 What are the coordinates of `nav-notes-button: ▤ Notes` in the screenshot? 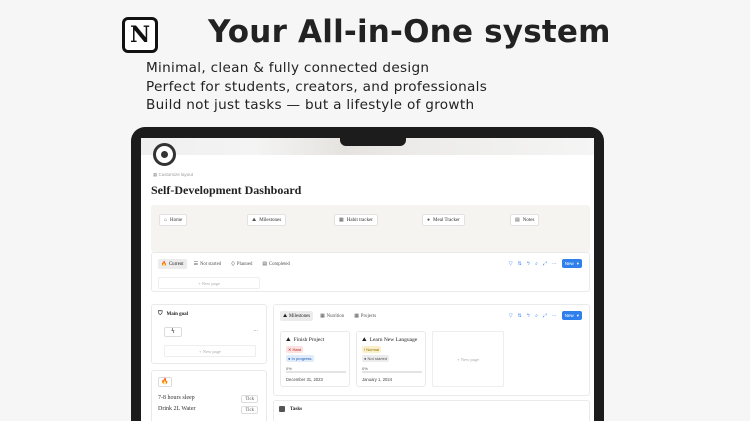 It's located at (525, 220).